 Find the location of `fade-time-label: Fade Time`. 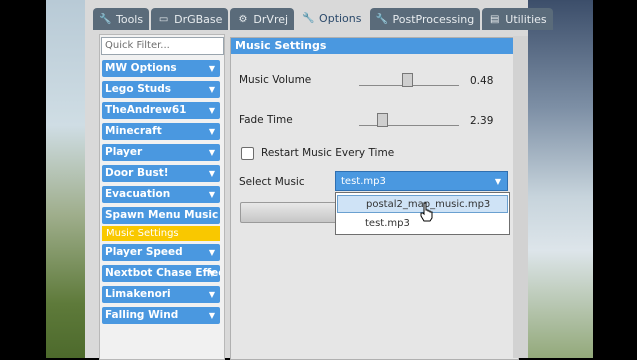

fade-time-label: Fade Time is located at coordinates (266, 120).